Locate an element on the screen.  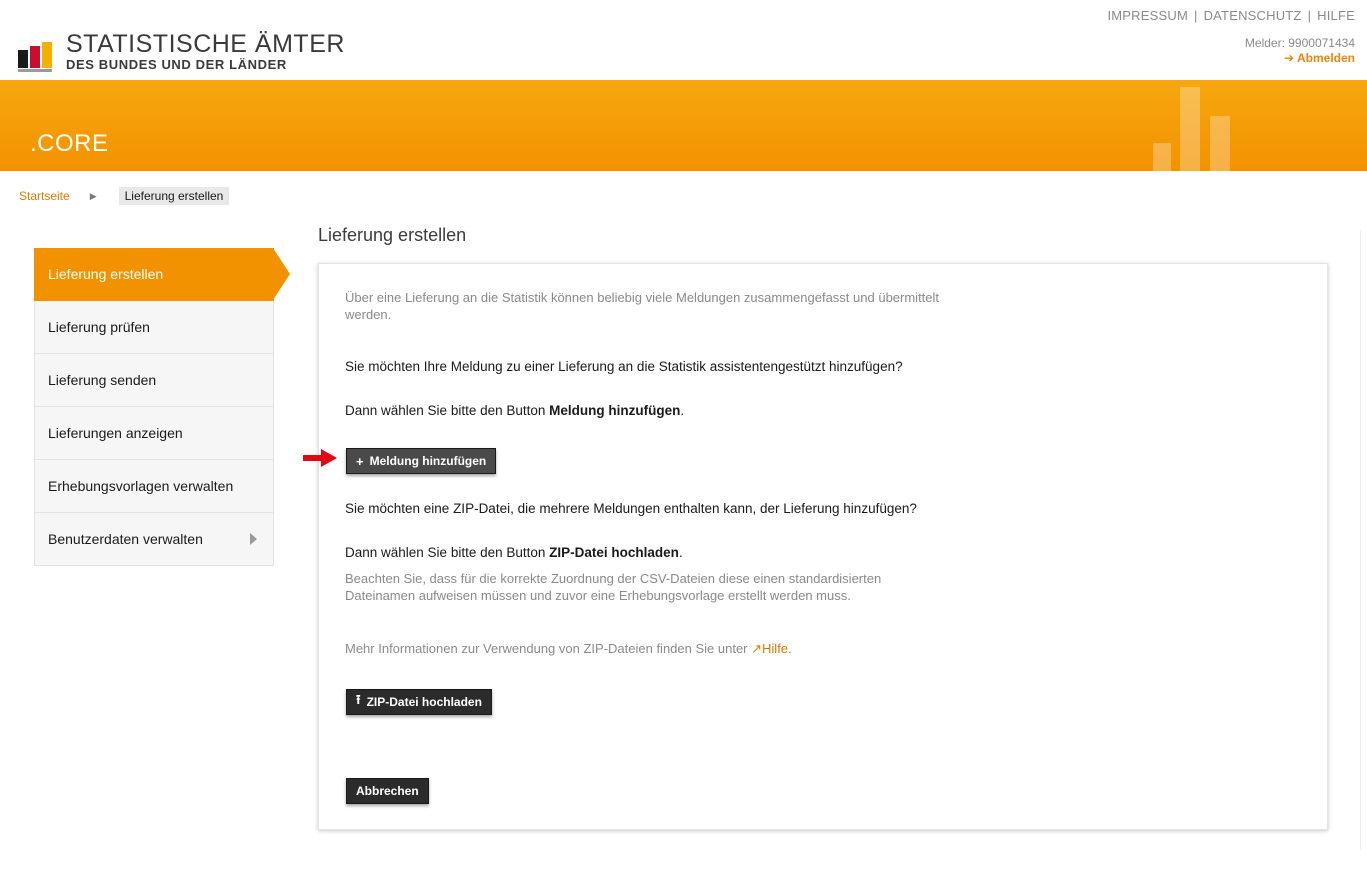
user-label: Melder: 9900071434 is located at coordinates (1299, 43).